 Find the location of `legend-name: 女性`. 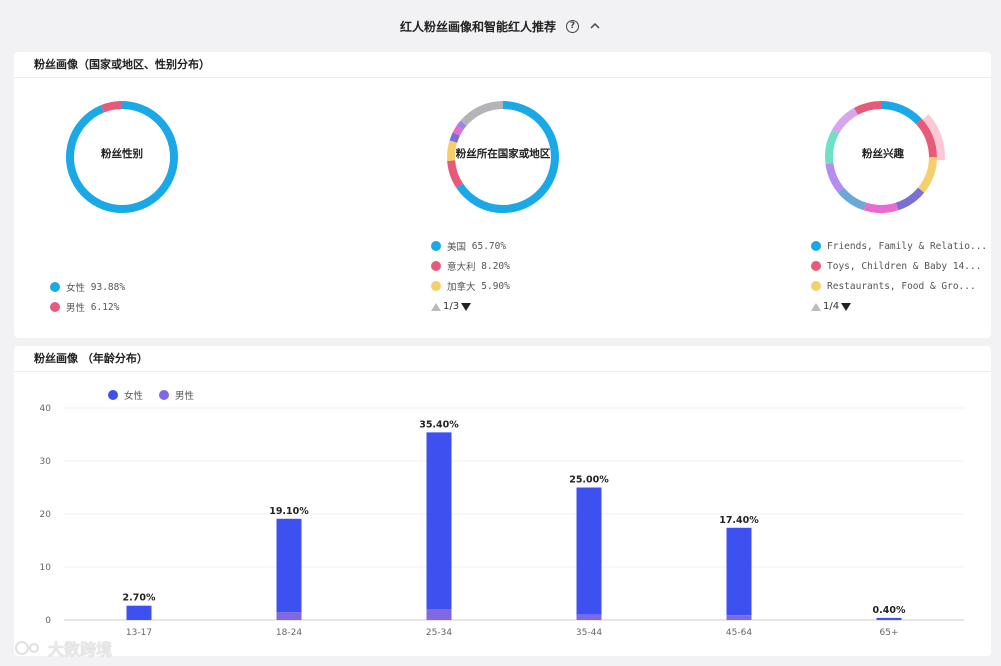

legend-name: 女性 is located at coordinates (76, 288).